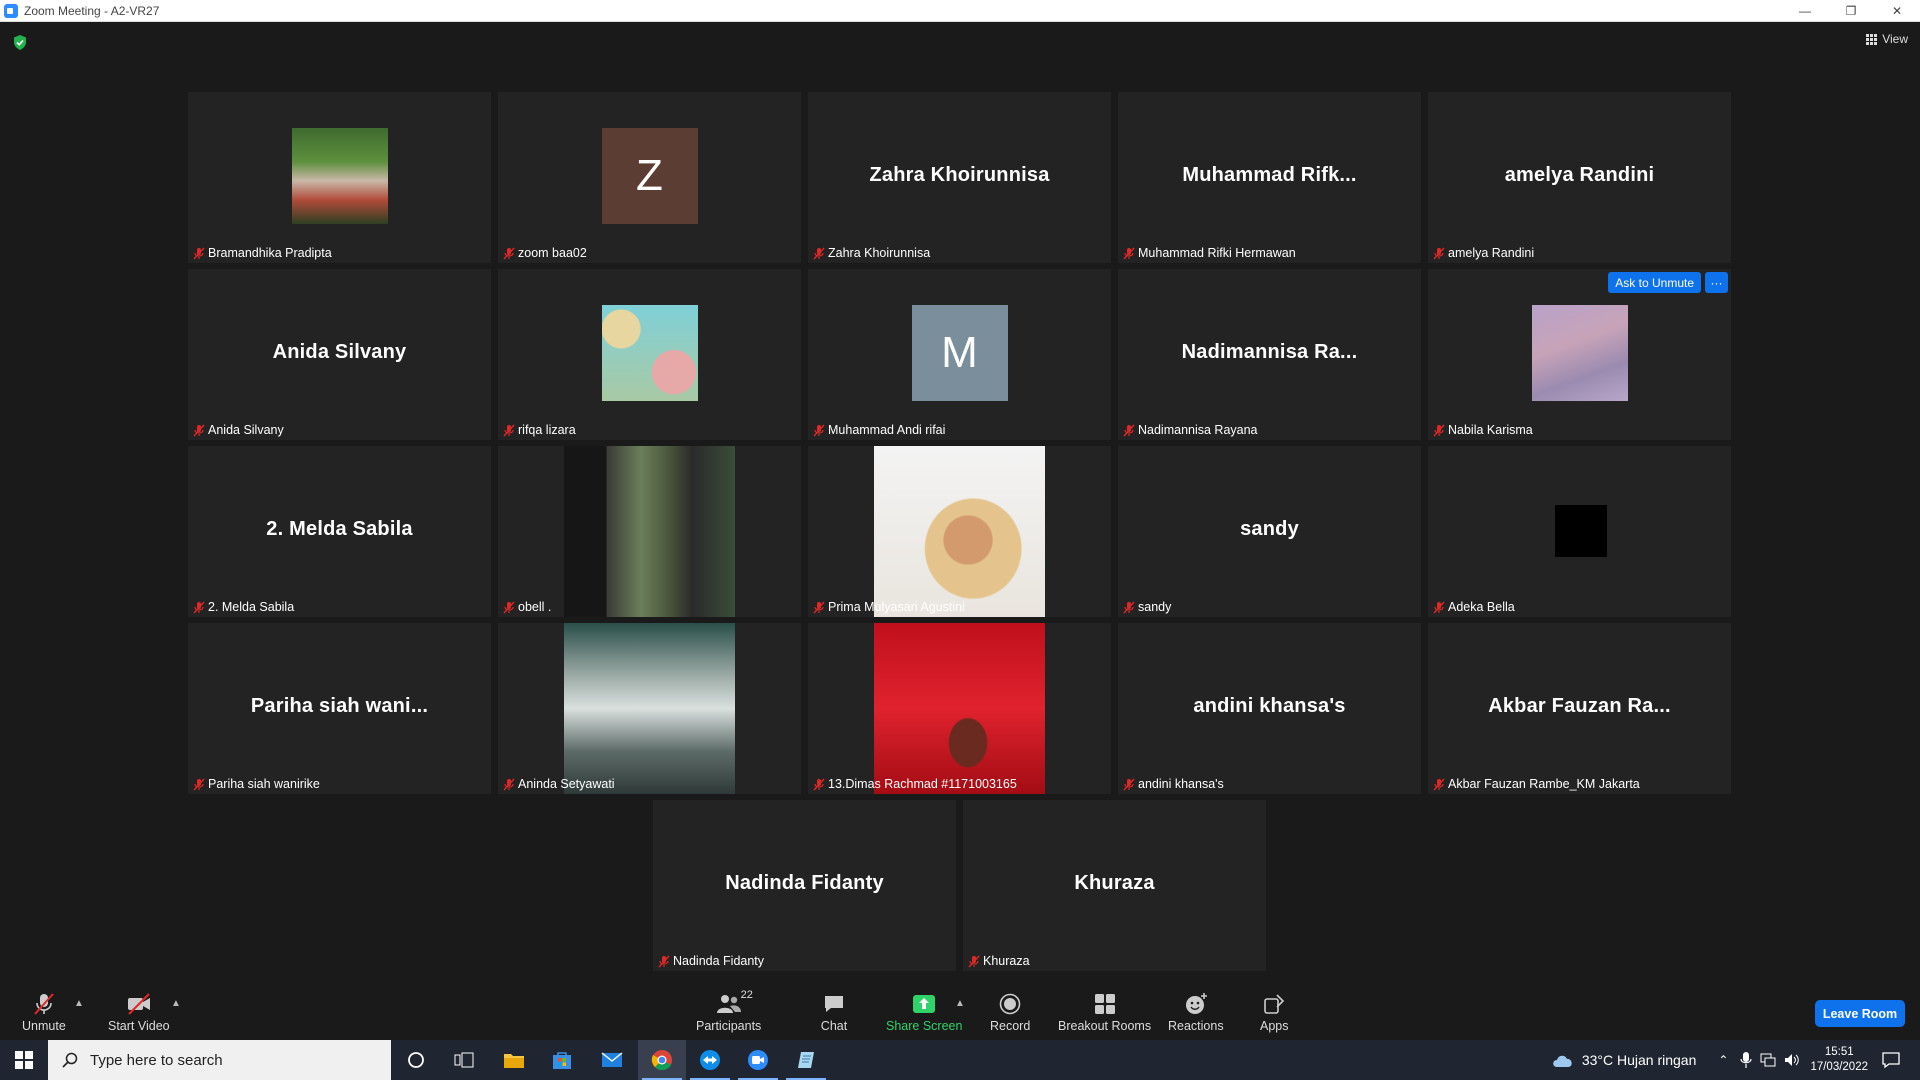 This screenshot has width=1920, height=1080. Describe the element at coordinates (959, 708) in the screenshot. I see `participant-tile: 13.Dimas Rachmad #1171003165` at that location.